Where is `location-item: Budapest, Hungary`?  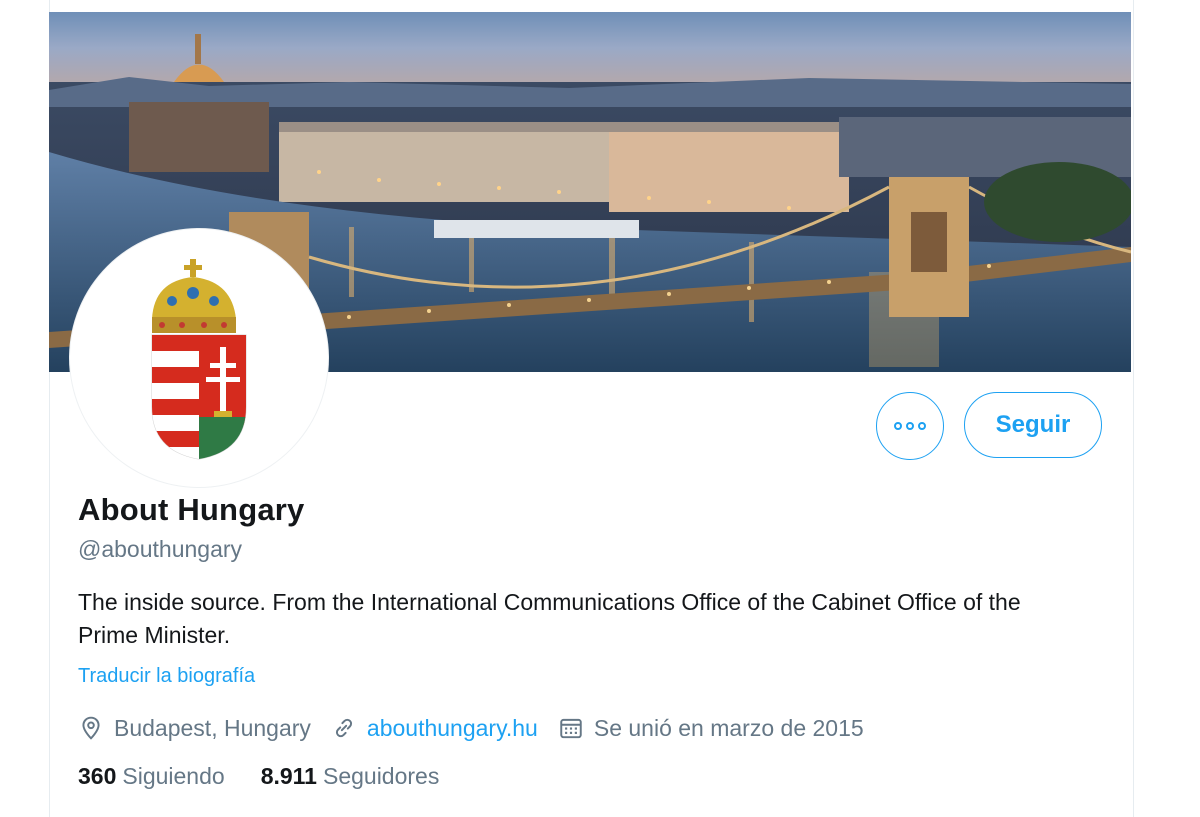
location-item: Budapest, Hungary is located at coordinates (194, 728).